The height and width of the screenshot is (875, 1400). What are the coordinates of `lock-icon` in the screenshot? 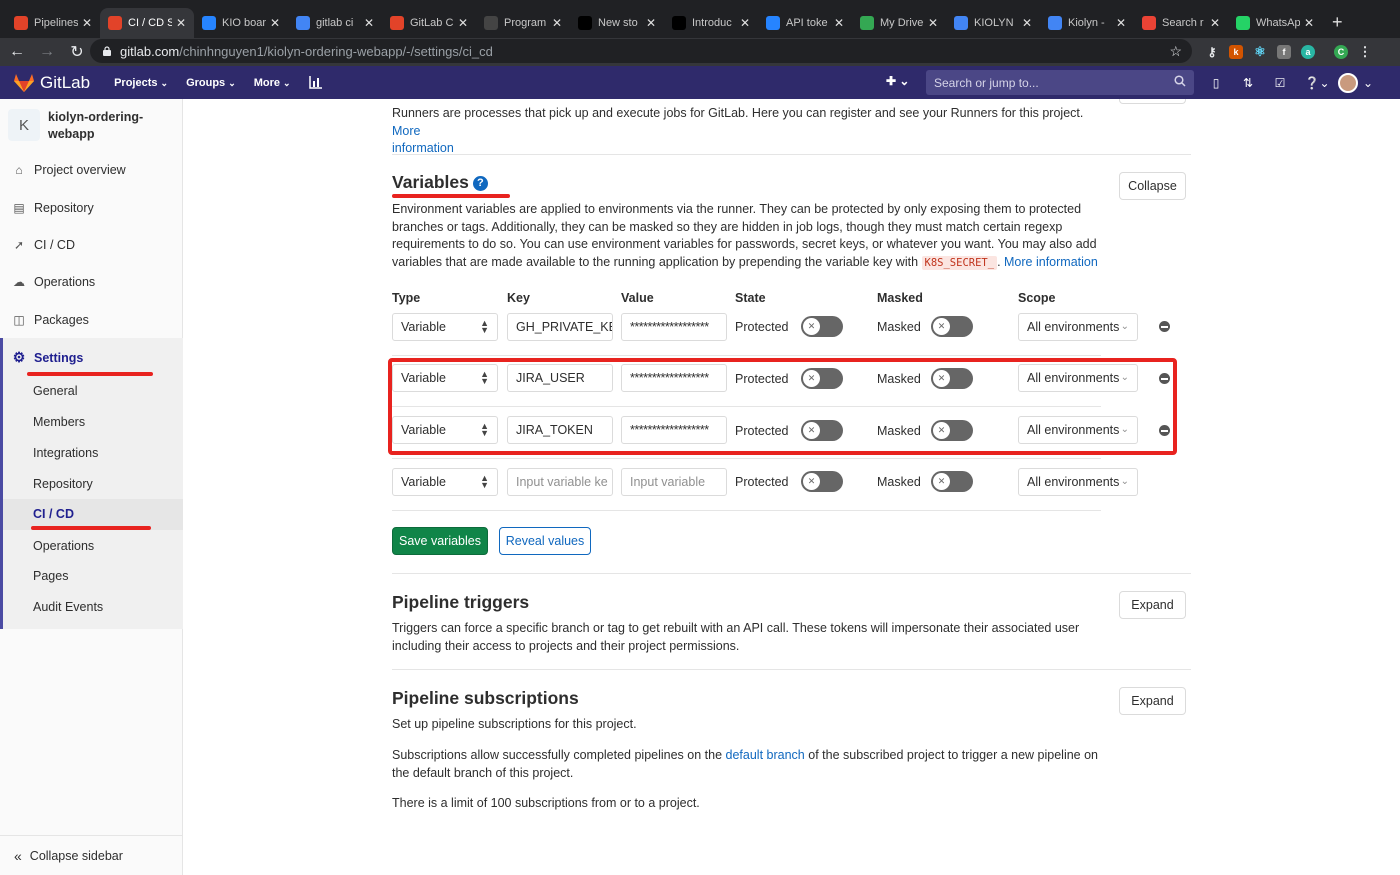 It's located at (107, 51).